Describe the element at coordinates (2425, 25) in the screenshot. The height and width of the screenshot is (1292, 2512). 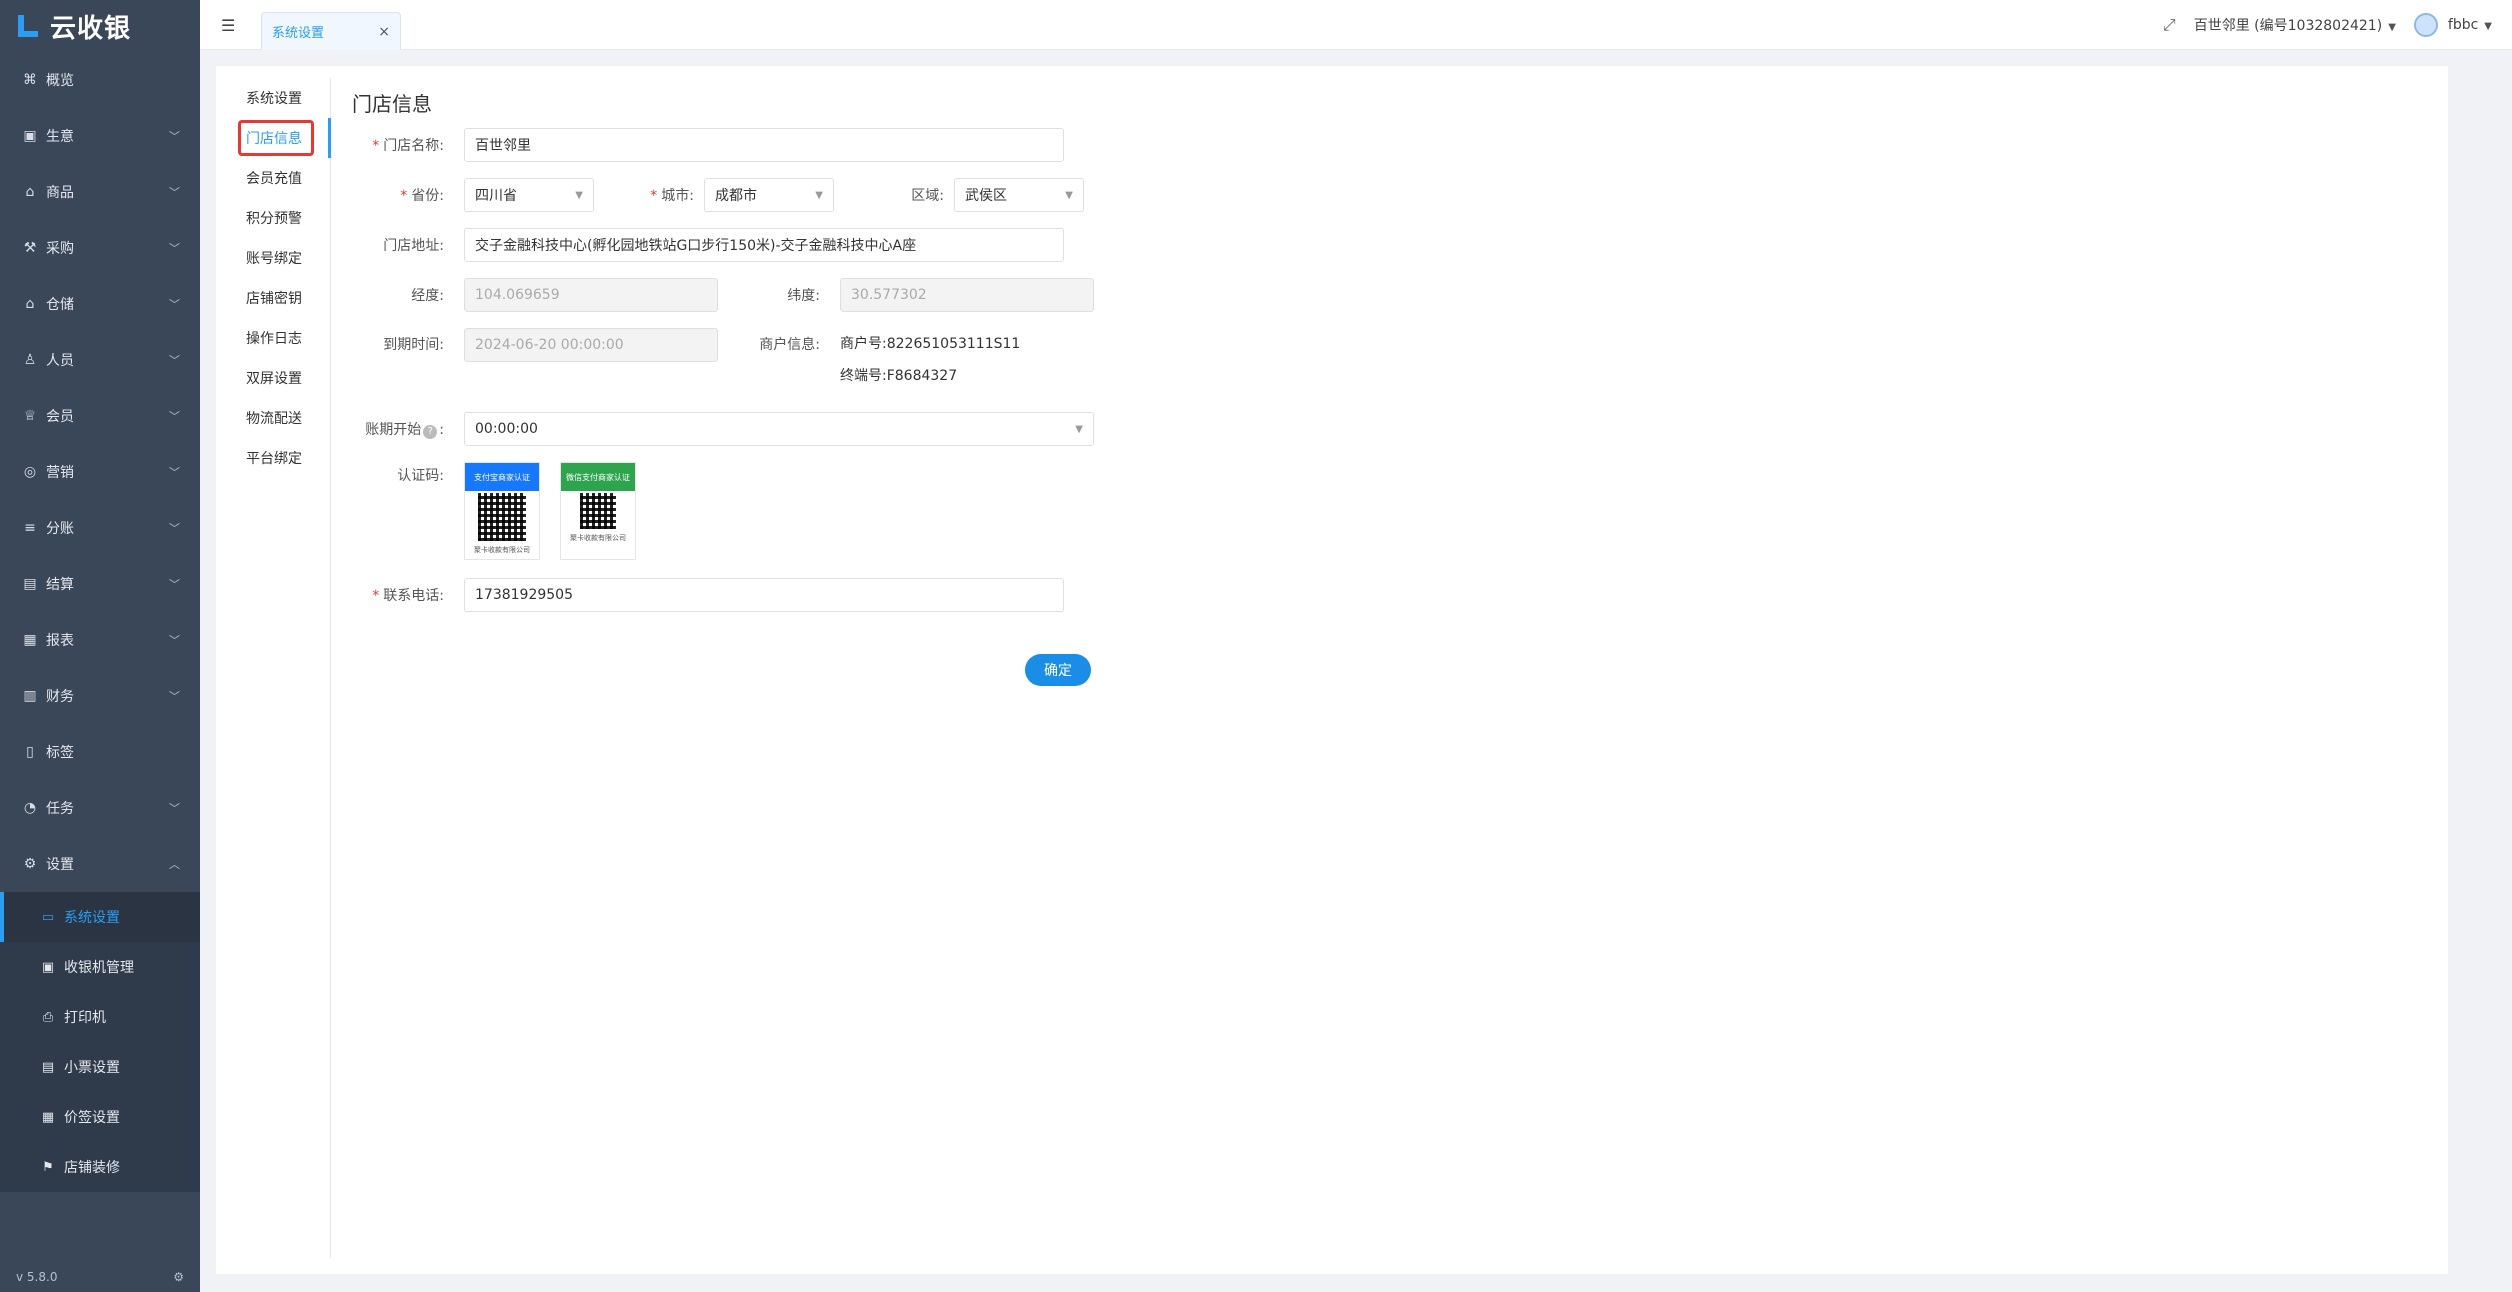
I see `avatar` at that location.